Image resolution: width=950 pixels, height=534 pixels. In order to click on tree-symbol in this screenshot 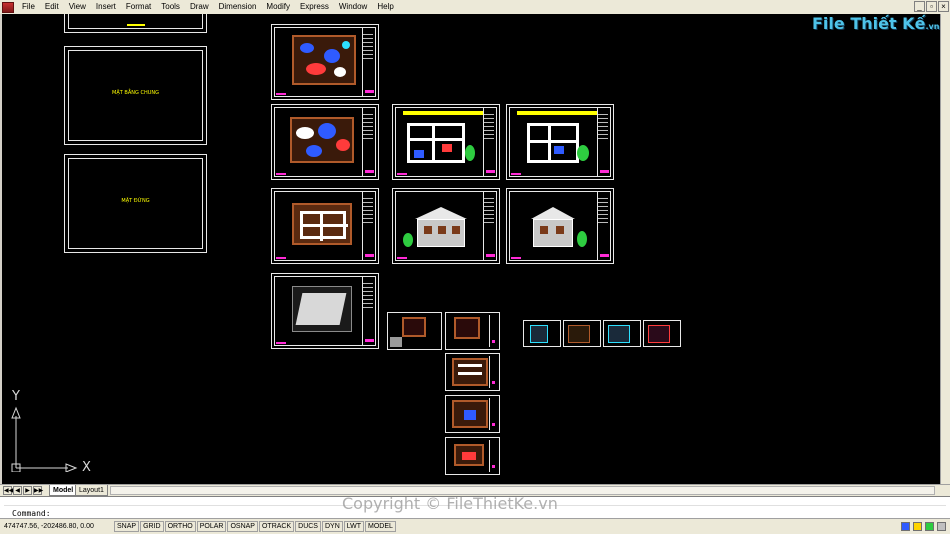, I will do `click(583, 153)`.